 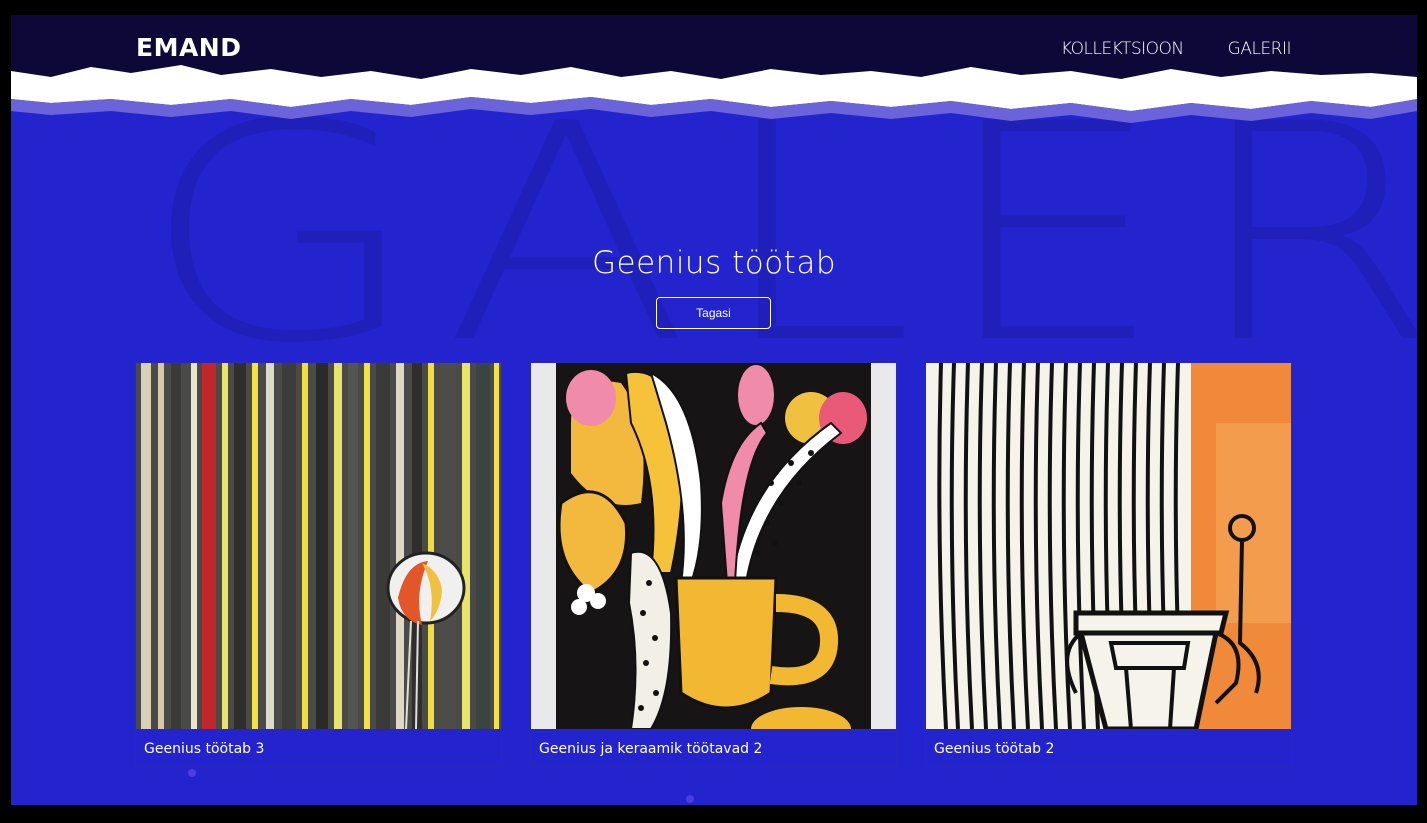 I want to click on page-title: Geenius töötab, so click(x=714, y=263).